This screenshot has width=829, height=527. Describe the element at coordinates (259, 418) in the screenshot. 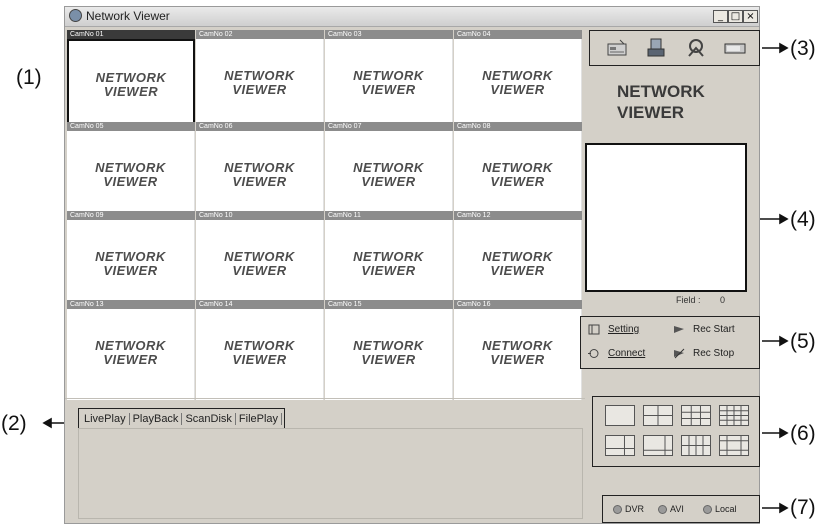

I see `tab-fileplay: FilePlay` at that location.